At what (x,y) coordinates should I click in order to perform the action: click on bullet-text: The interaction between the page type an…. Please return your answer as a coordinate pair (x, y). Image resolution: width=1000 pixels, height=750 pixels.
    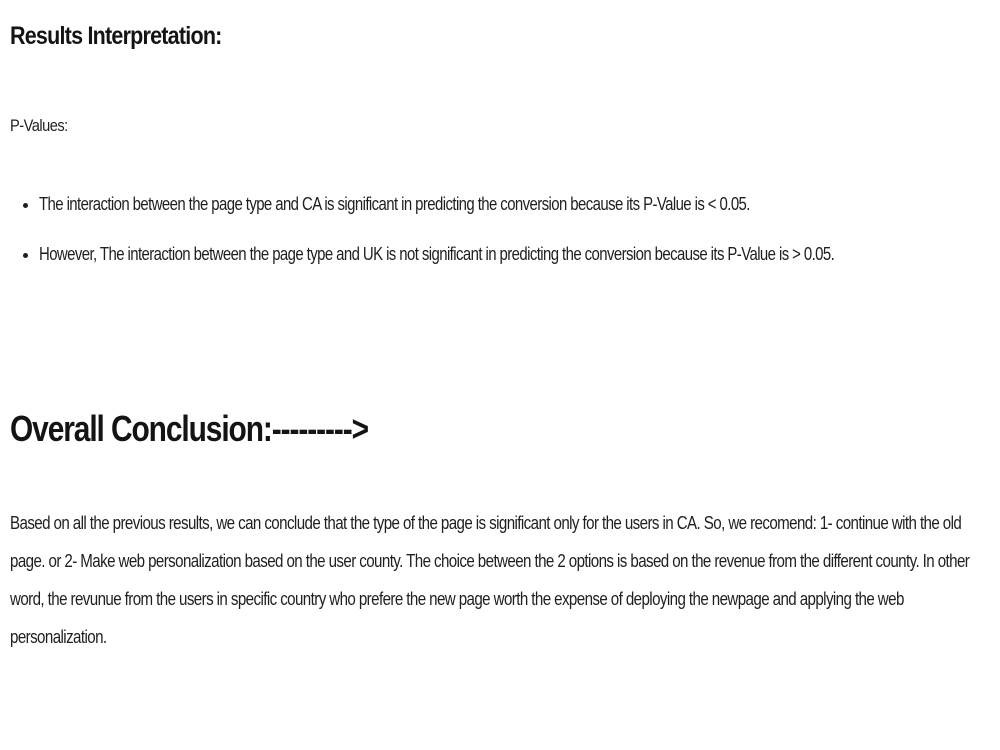
    Looking at the image, I should click on (394, 204).